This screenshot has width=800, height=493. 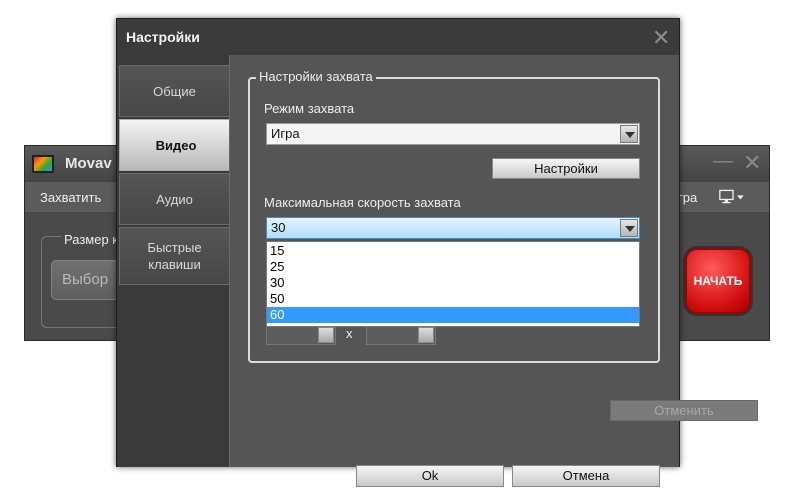 What do you see at coordinates (398, 37) in the screenshot?
I see `dialog-titlebar: Настройки ✕` at bounding box center [398, 37].